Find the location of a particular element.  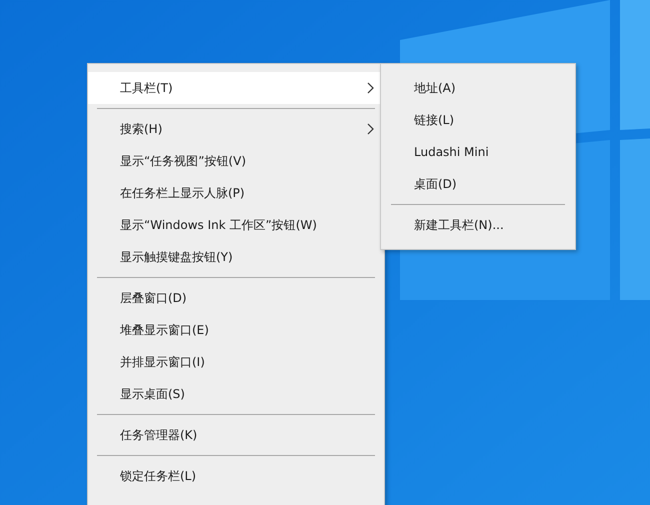

menu-item-label: 层叠窗口(D) is located at coordinates (154, 298).